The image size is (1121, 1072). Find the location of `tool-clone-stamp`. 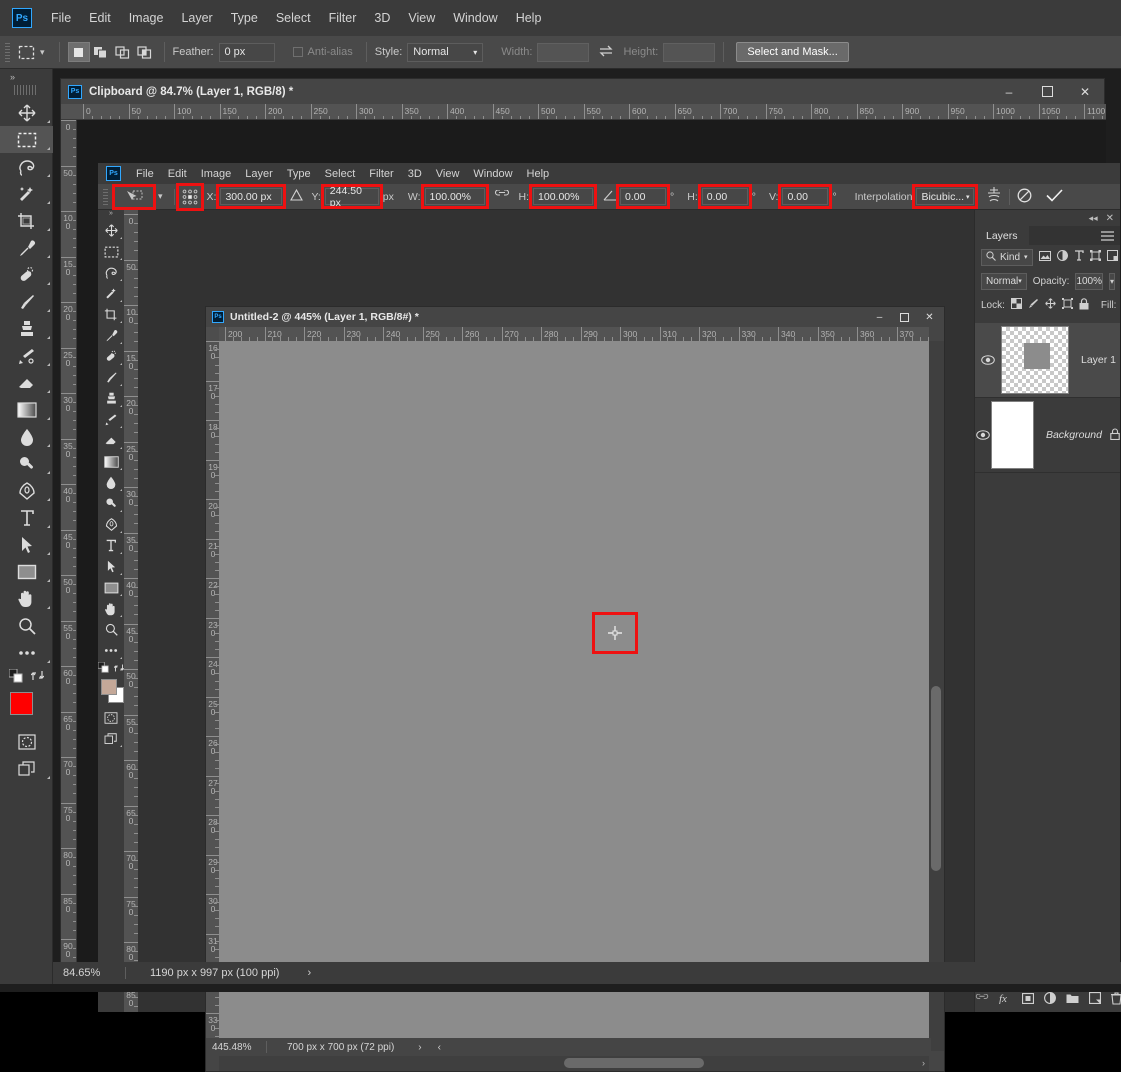

tool-clone-stamp is located at coordinates (26, 328).